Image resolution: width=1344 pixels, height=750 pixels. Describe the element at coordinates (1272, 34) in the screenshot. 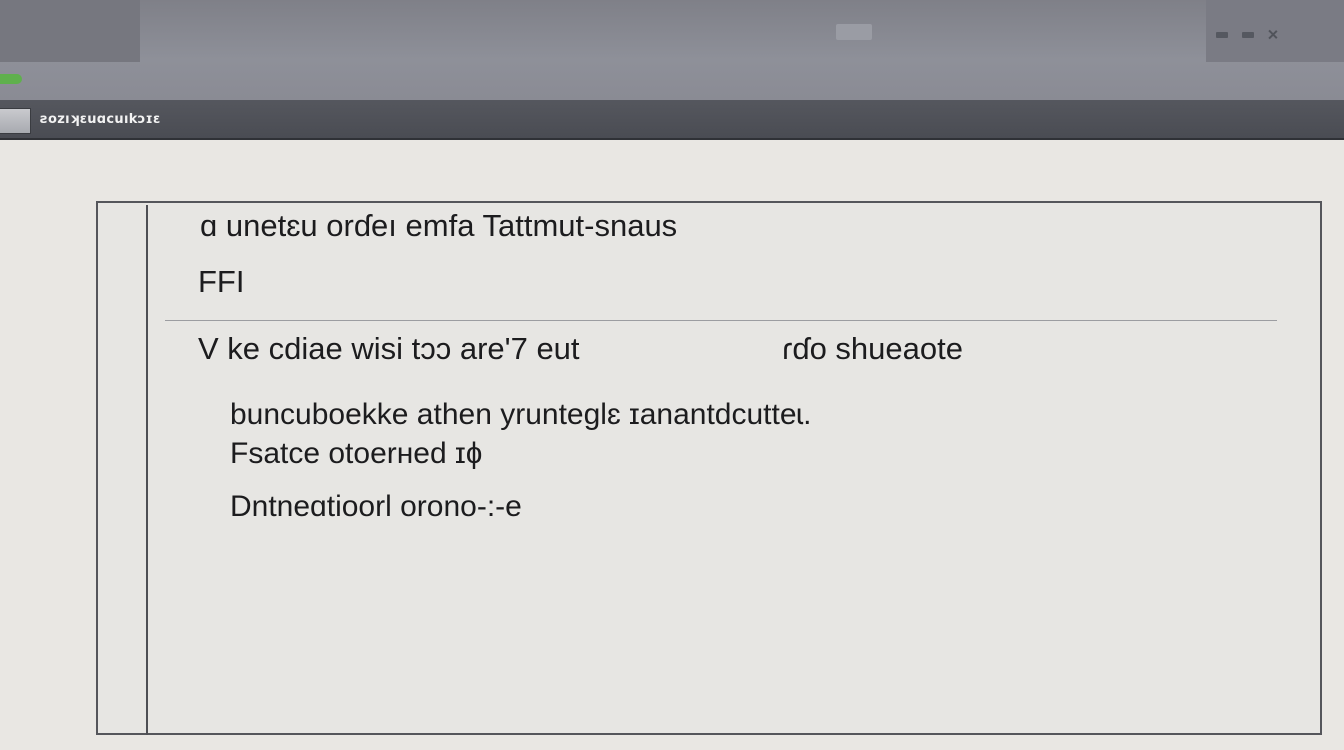

I see `close-icon` at that location.